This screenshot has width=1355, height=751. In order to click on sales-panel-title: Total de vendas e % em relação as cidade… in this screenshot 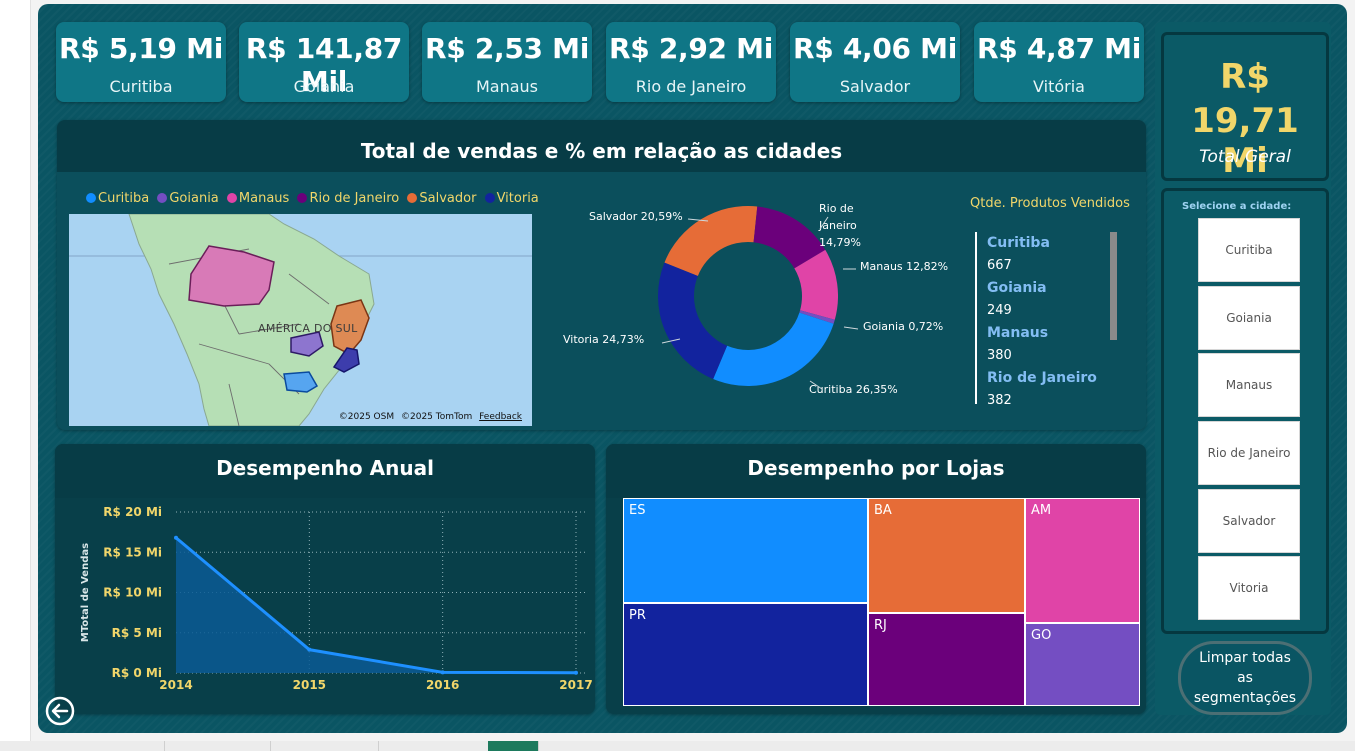, I will do `click(601, 146)`.